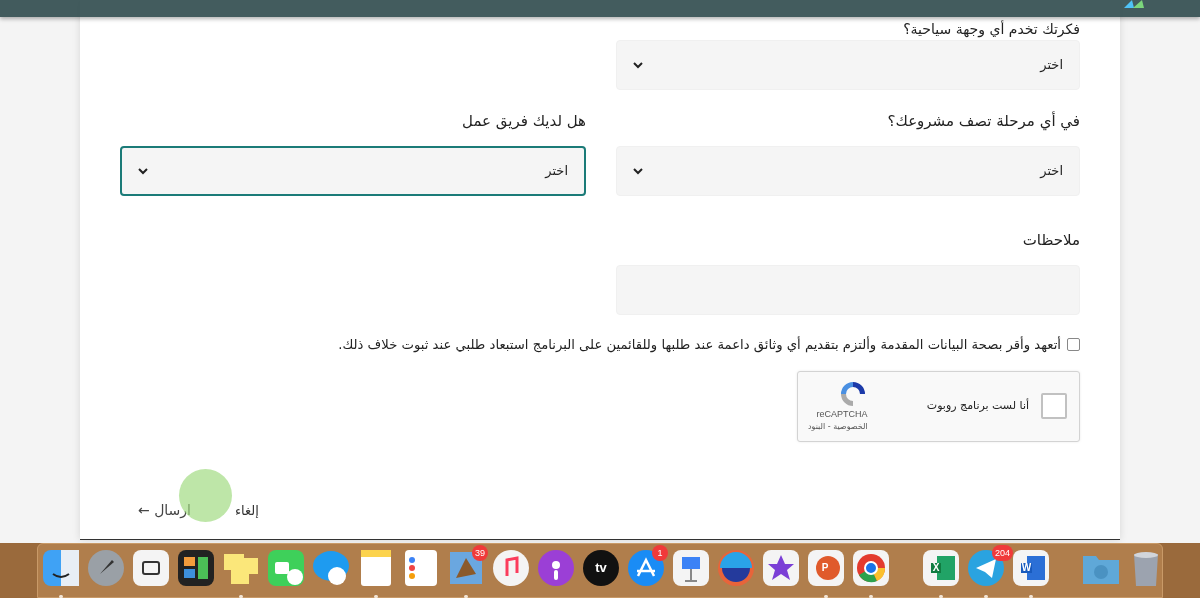 The image size is (1200, 598). I want to click on notification-badge: 1, so click(660, 553).